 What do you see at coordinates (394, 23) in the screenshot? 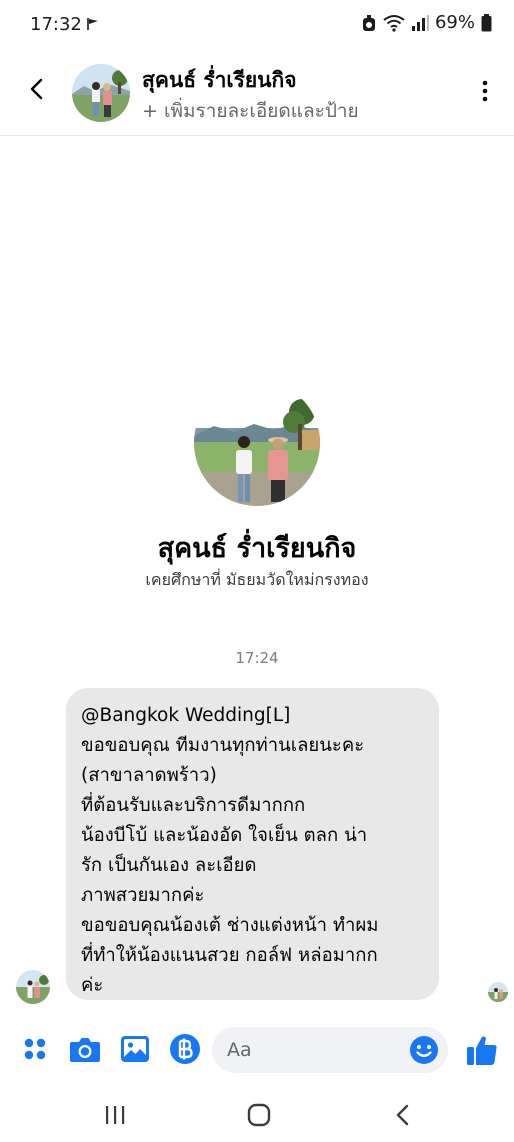
I see `wifi-icon` at bounding box center [394, 23].